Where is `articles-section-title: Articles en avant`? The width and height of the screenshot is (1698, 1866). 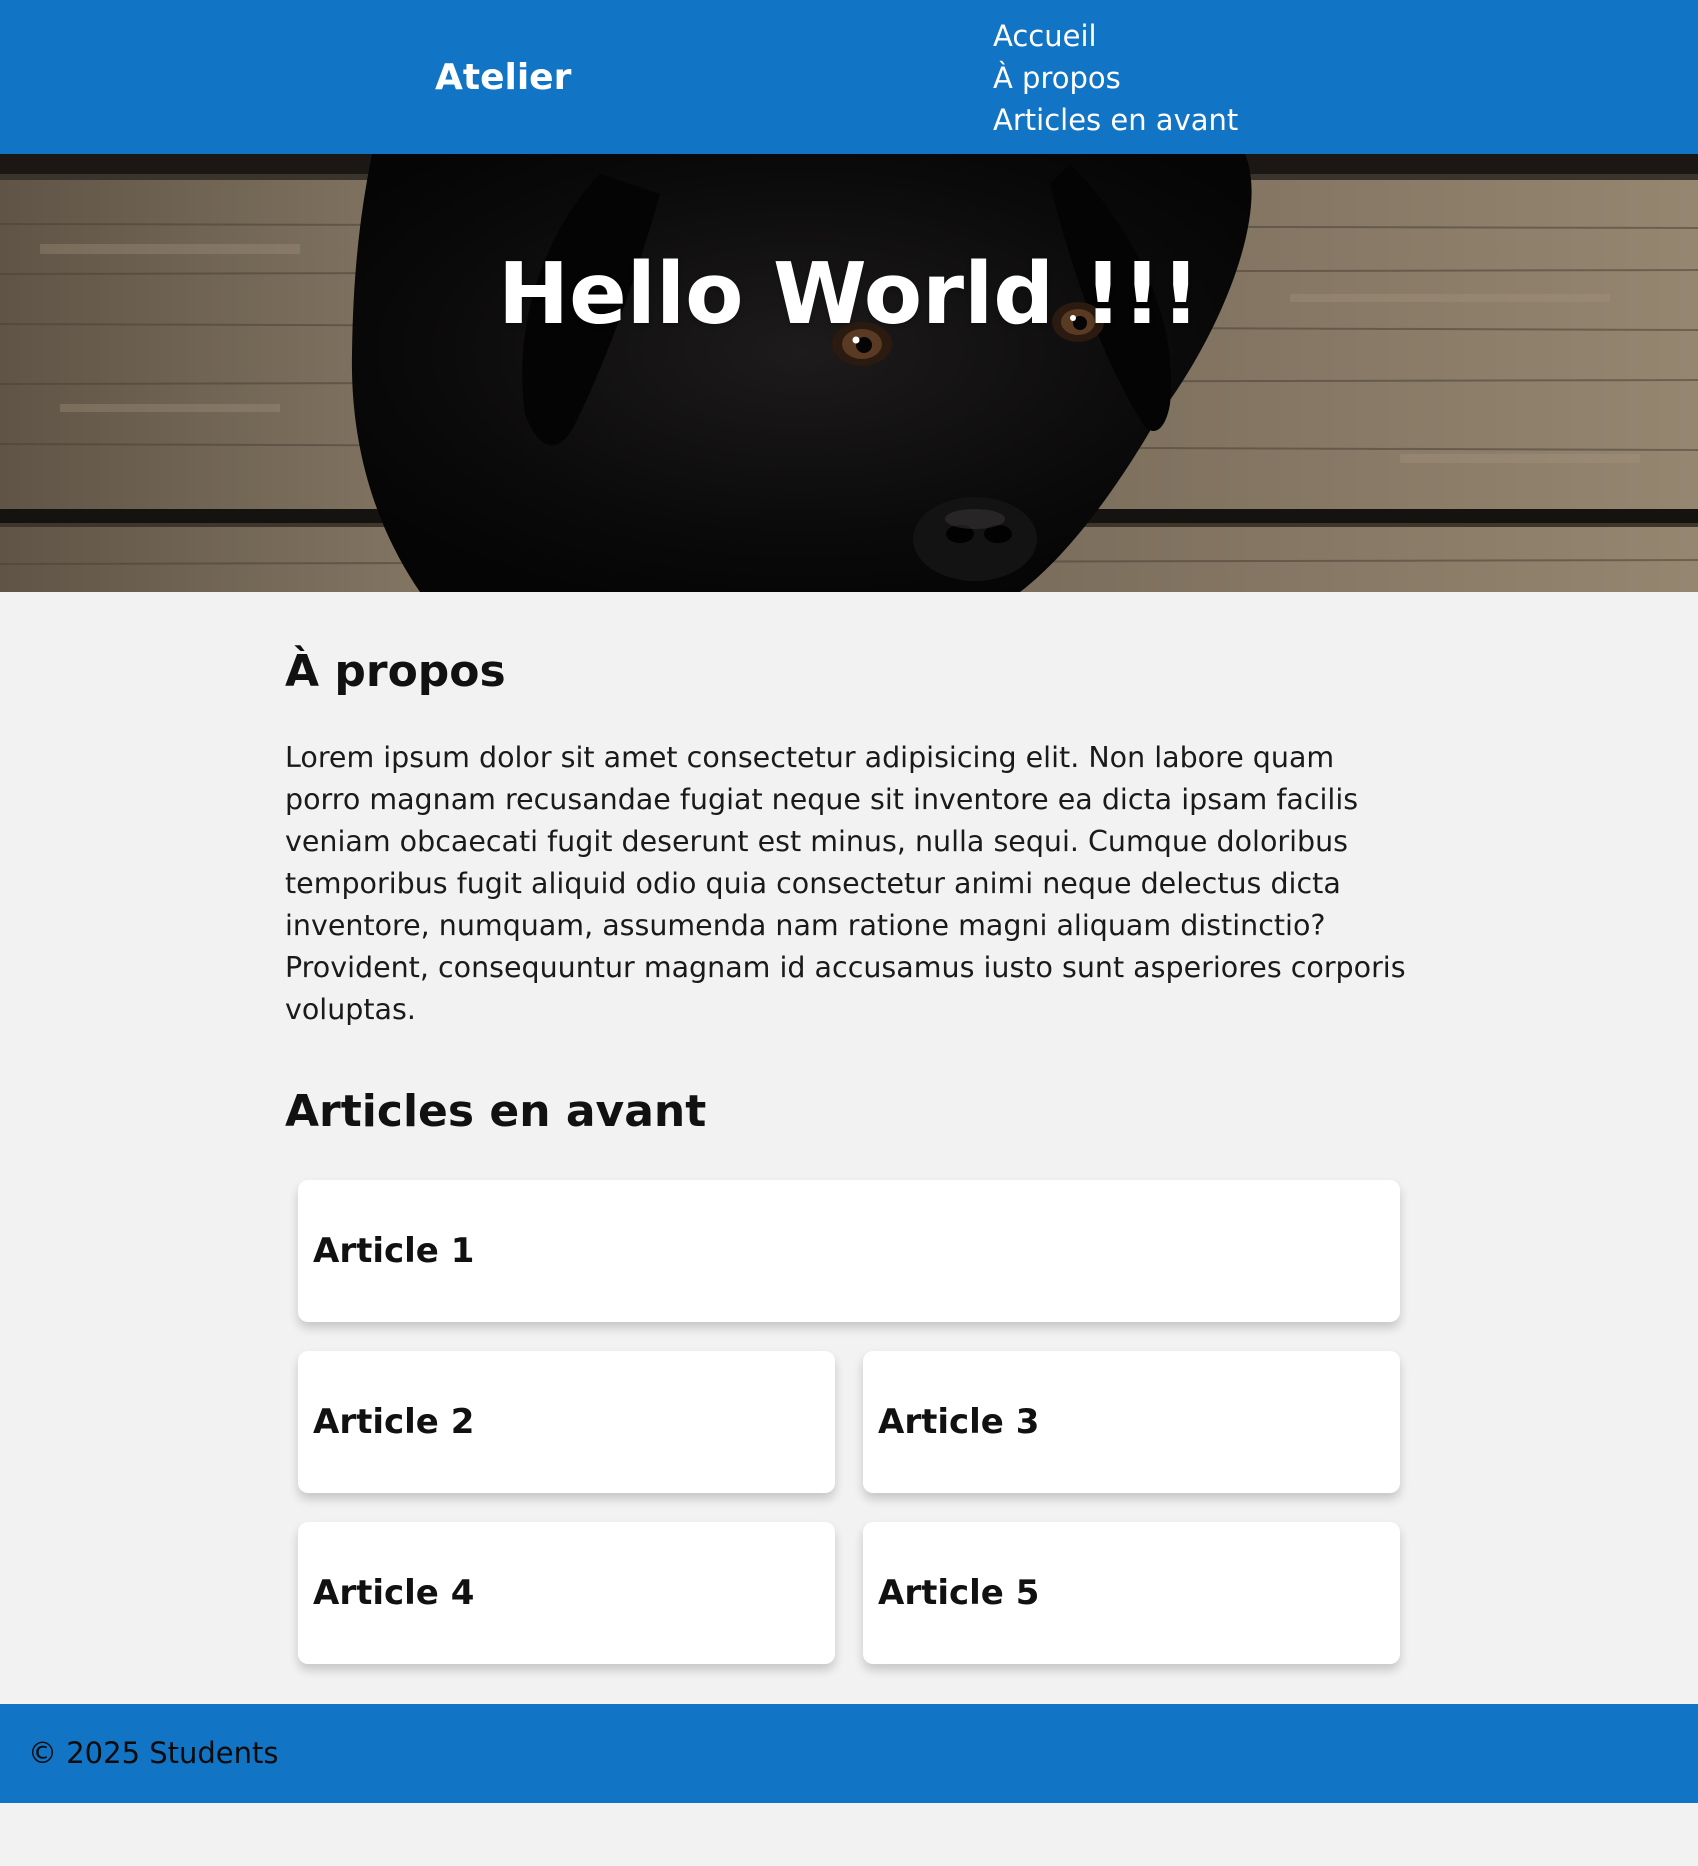
articles-section-title: Articles en avant is located at coordinates (496, 1111).